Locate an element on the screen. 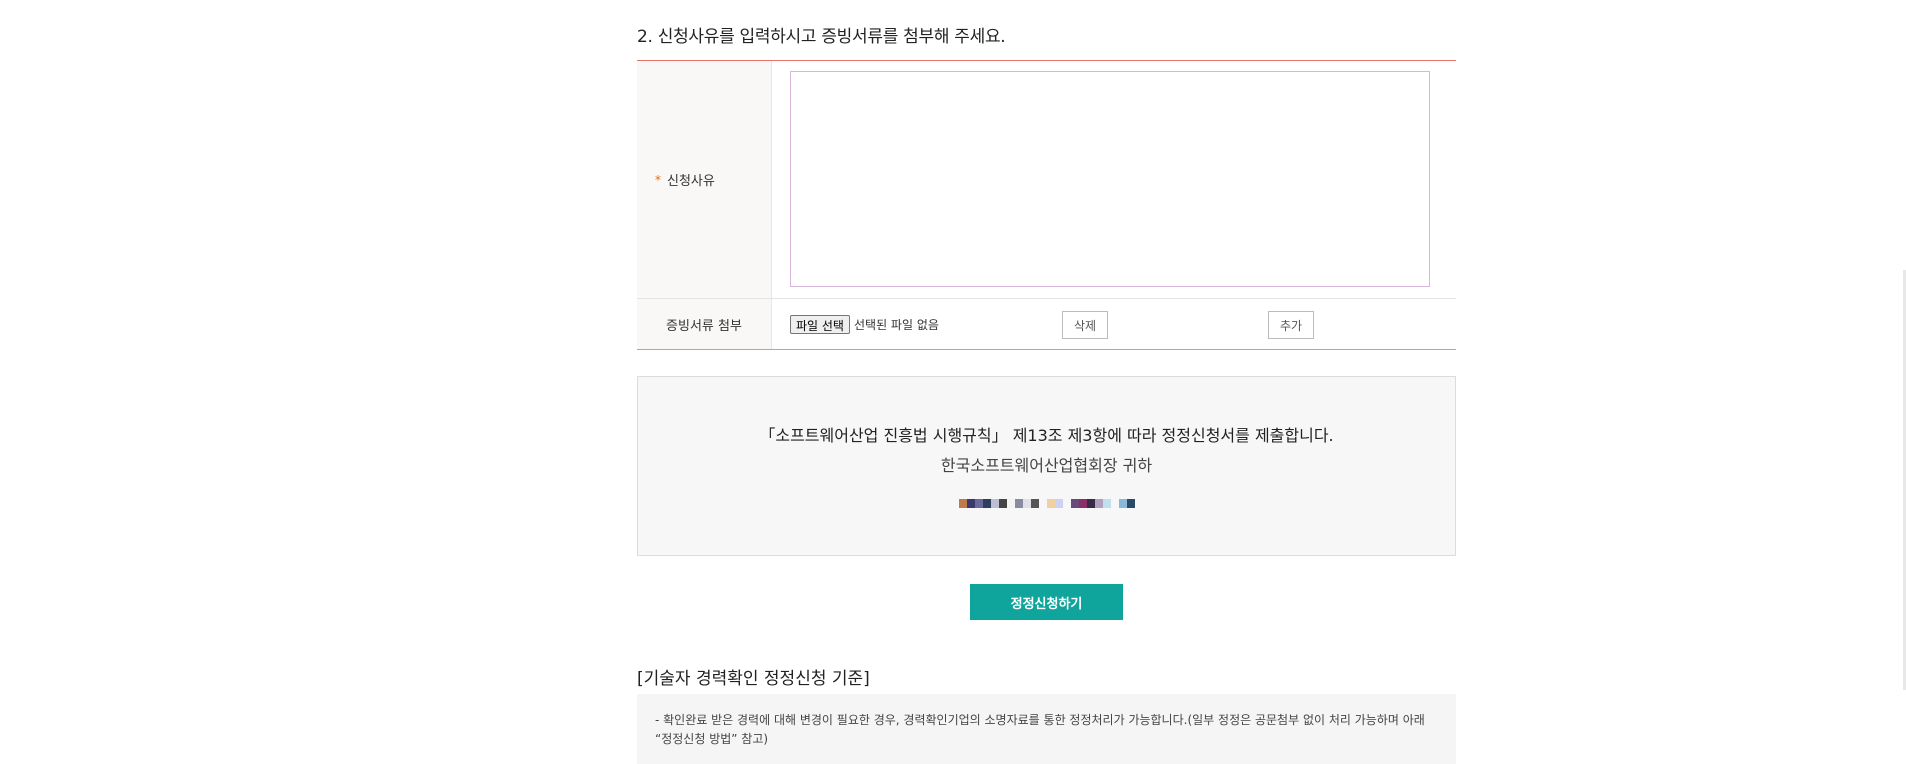 This screenshot has width=1906, height=764. attachment-row: 증빙서류 첨부 파일 선택 선택된 파일 없음 삭제 추가 is located at coordinates (1046, 324).